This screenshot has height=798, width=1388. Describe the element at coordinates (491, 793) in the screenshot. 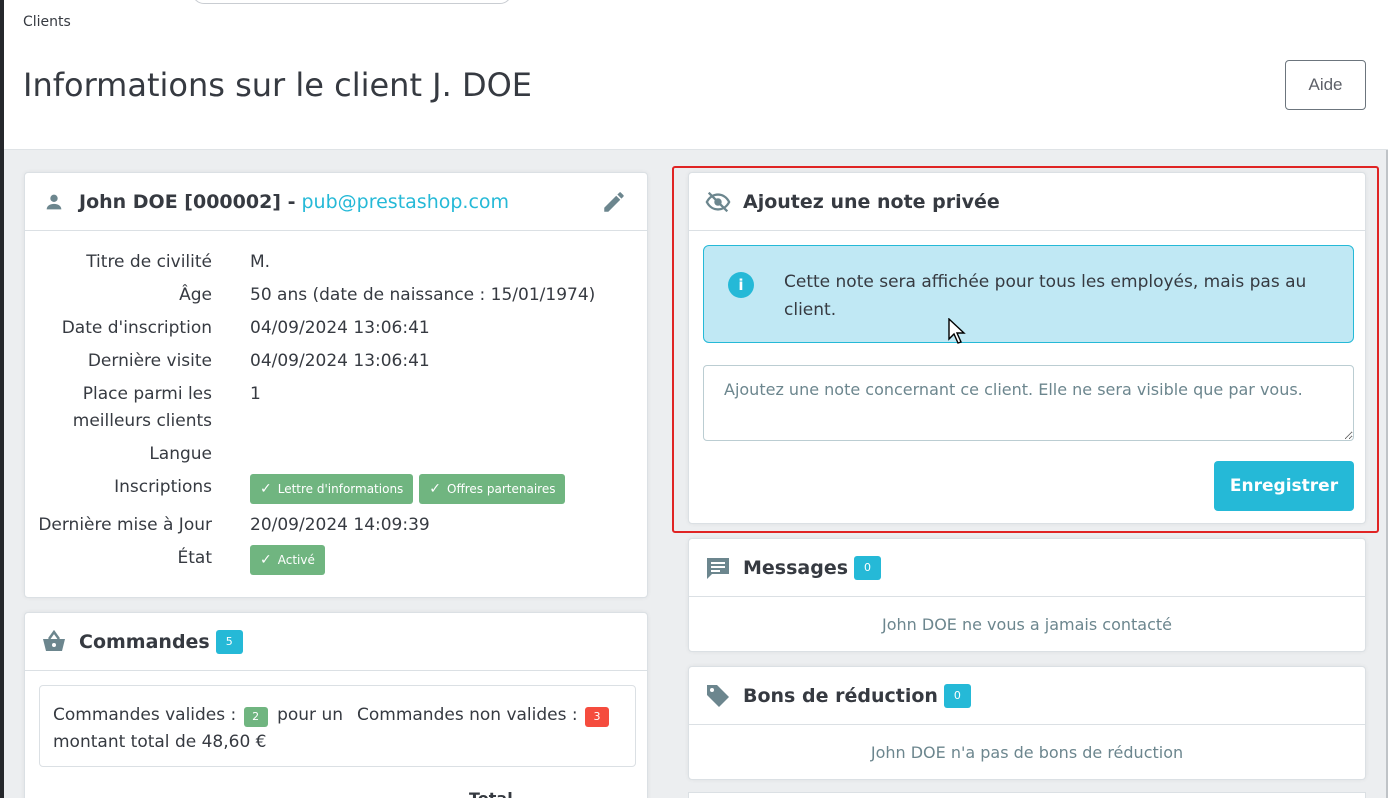

I see `orders-table-header: Total` at that location.